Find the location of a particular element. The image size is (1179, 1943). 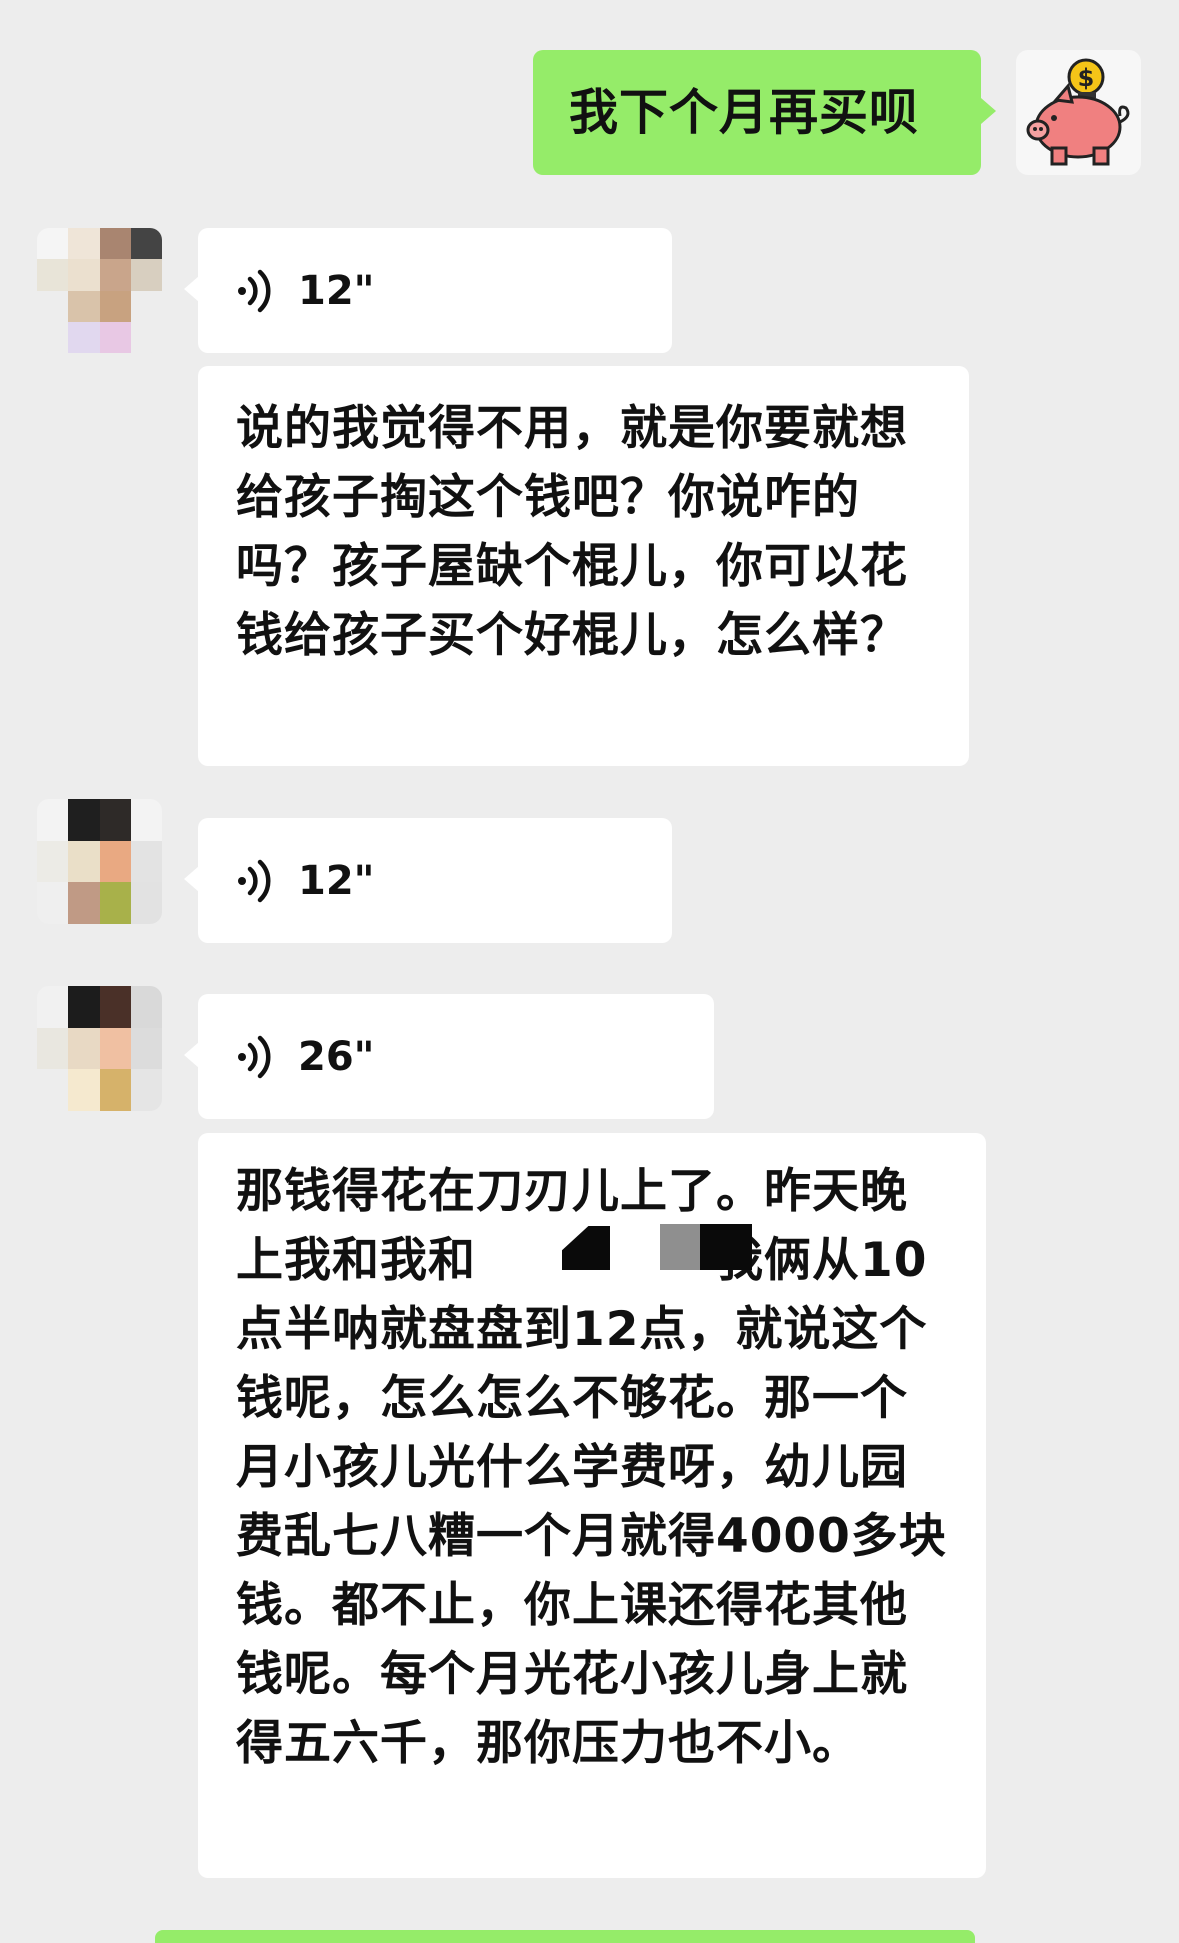

voice-duration: 26" is located at coordinates (336, 1056).